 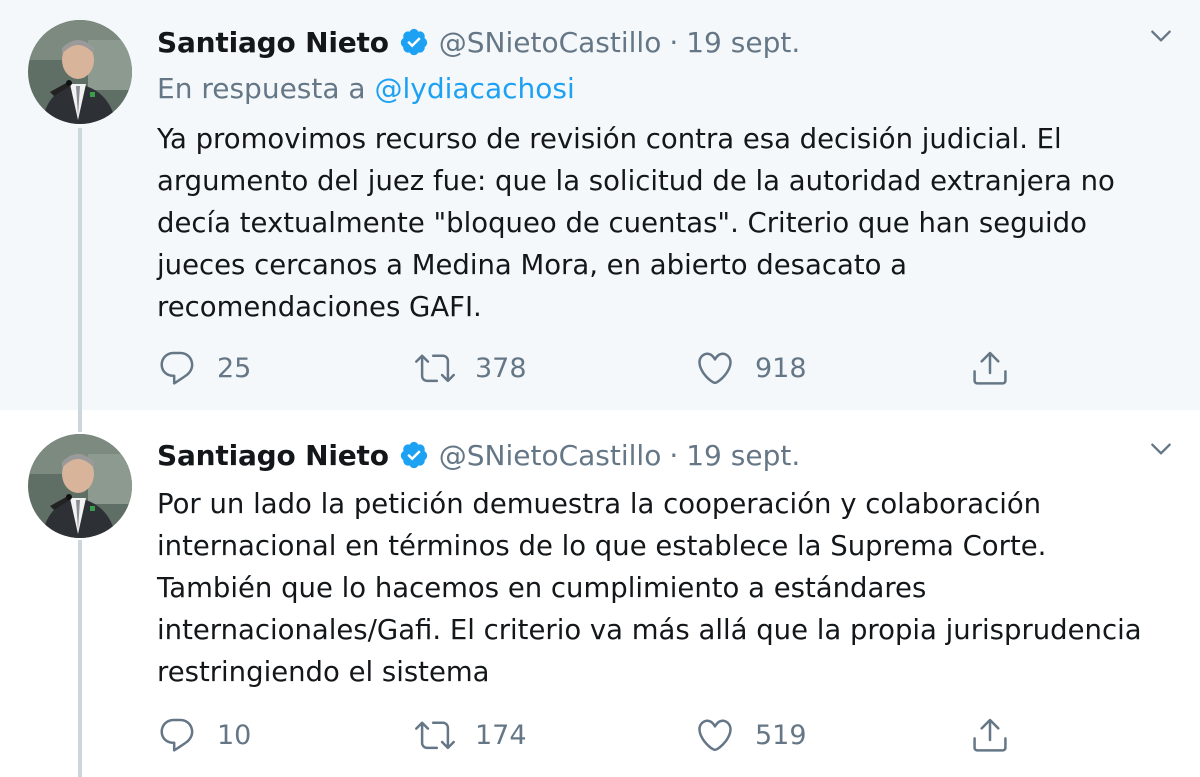 I want to click on like-button: 918, so click(x=751, y=368).